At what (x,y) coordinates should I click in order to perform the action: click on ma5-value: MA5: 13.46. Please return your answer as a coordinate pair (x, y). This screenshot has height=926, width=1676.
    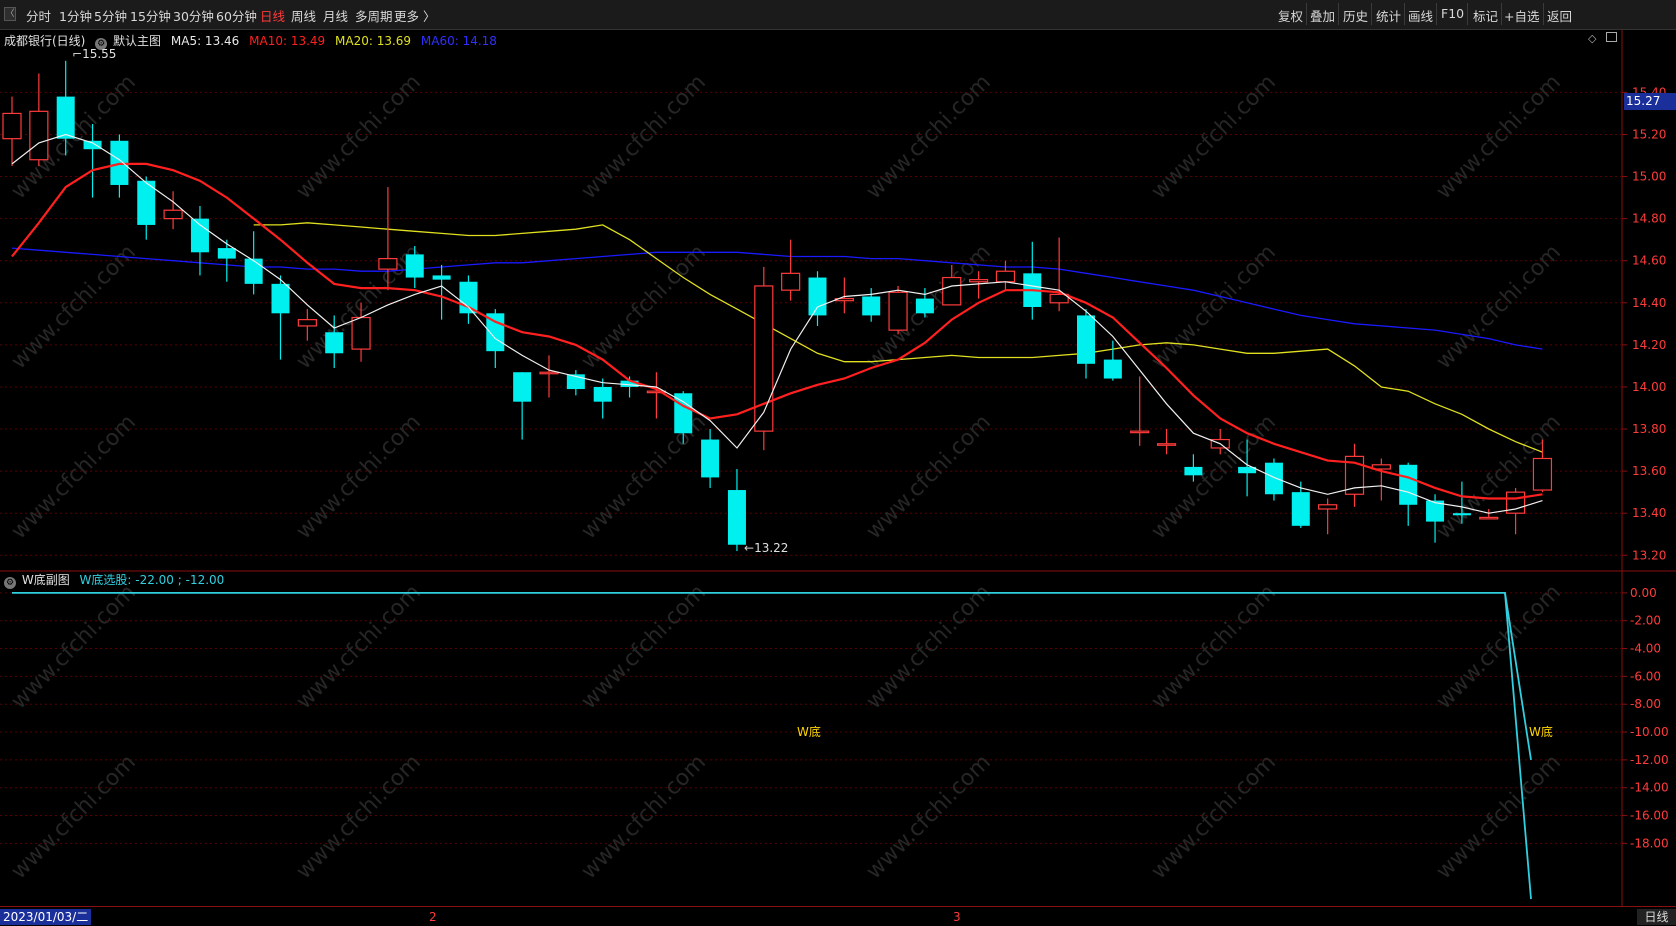
    Looking at the image, I should click on (205, 41).